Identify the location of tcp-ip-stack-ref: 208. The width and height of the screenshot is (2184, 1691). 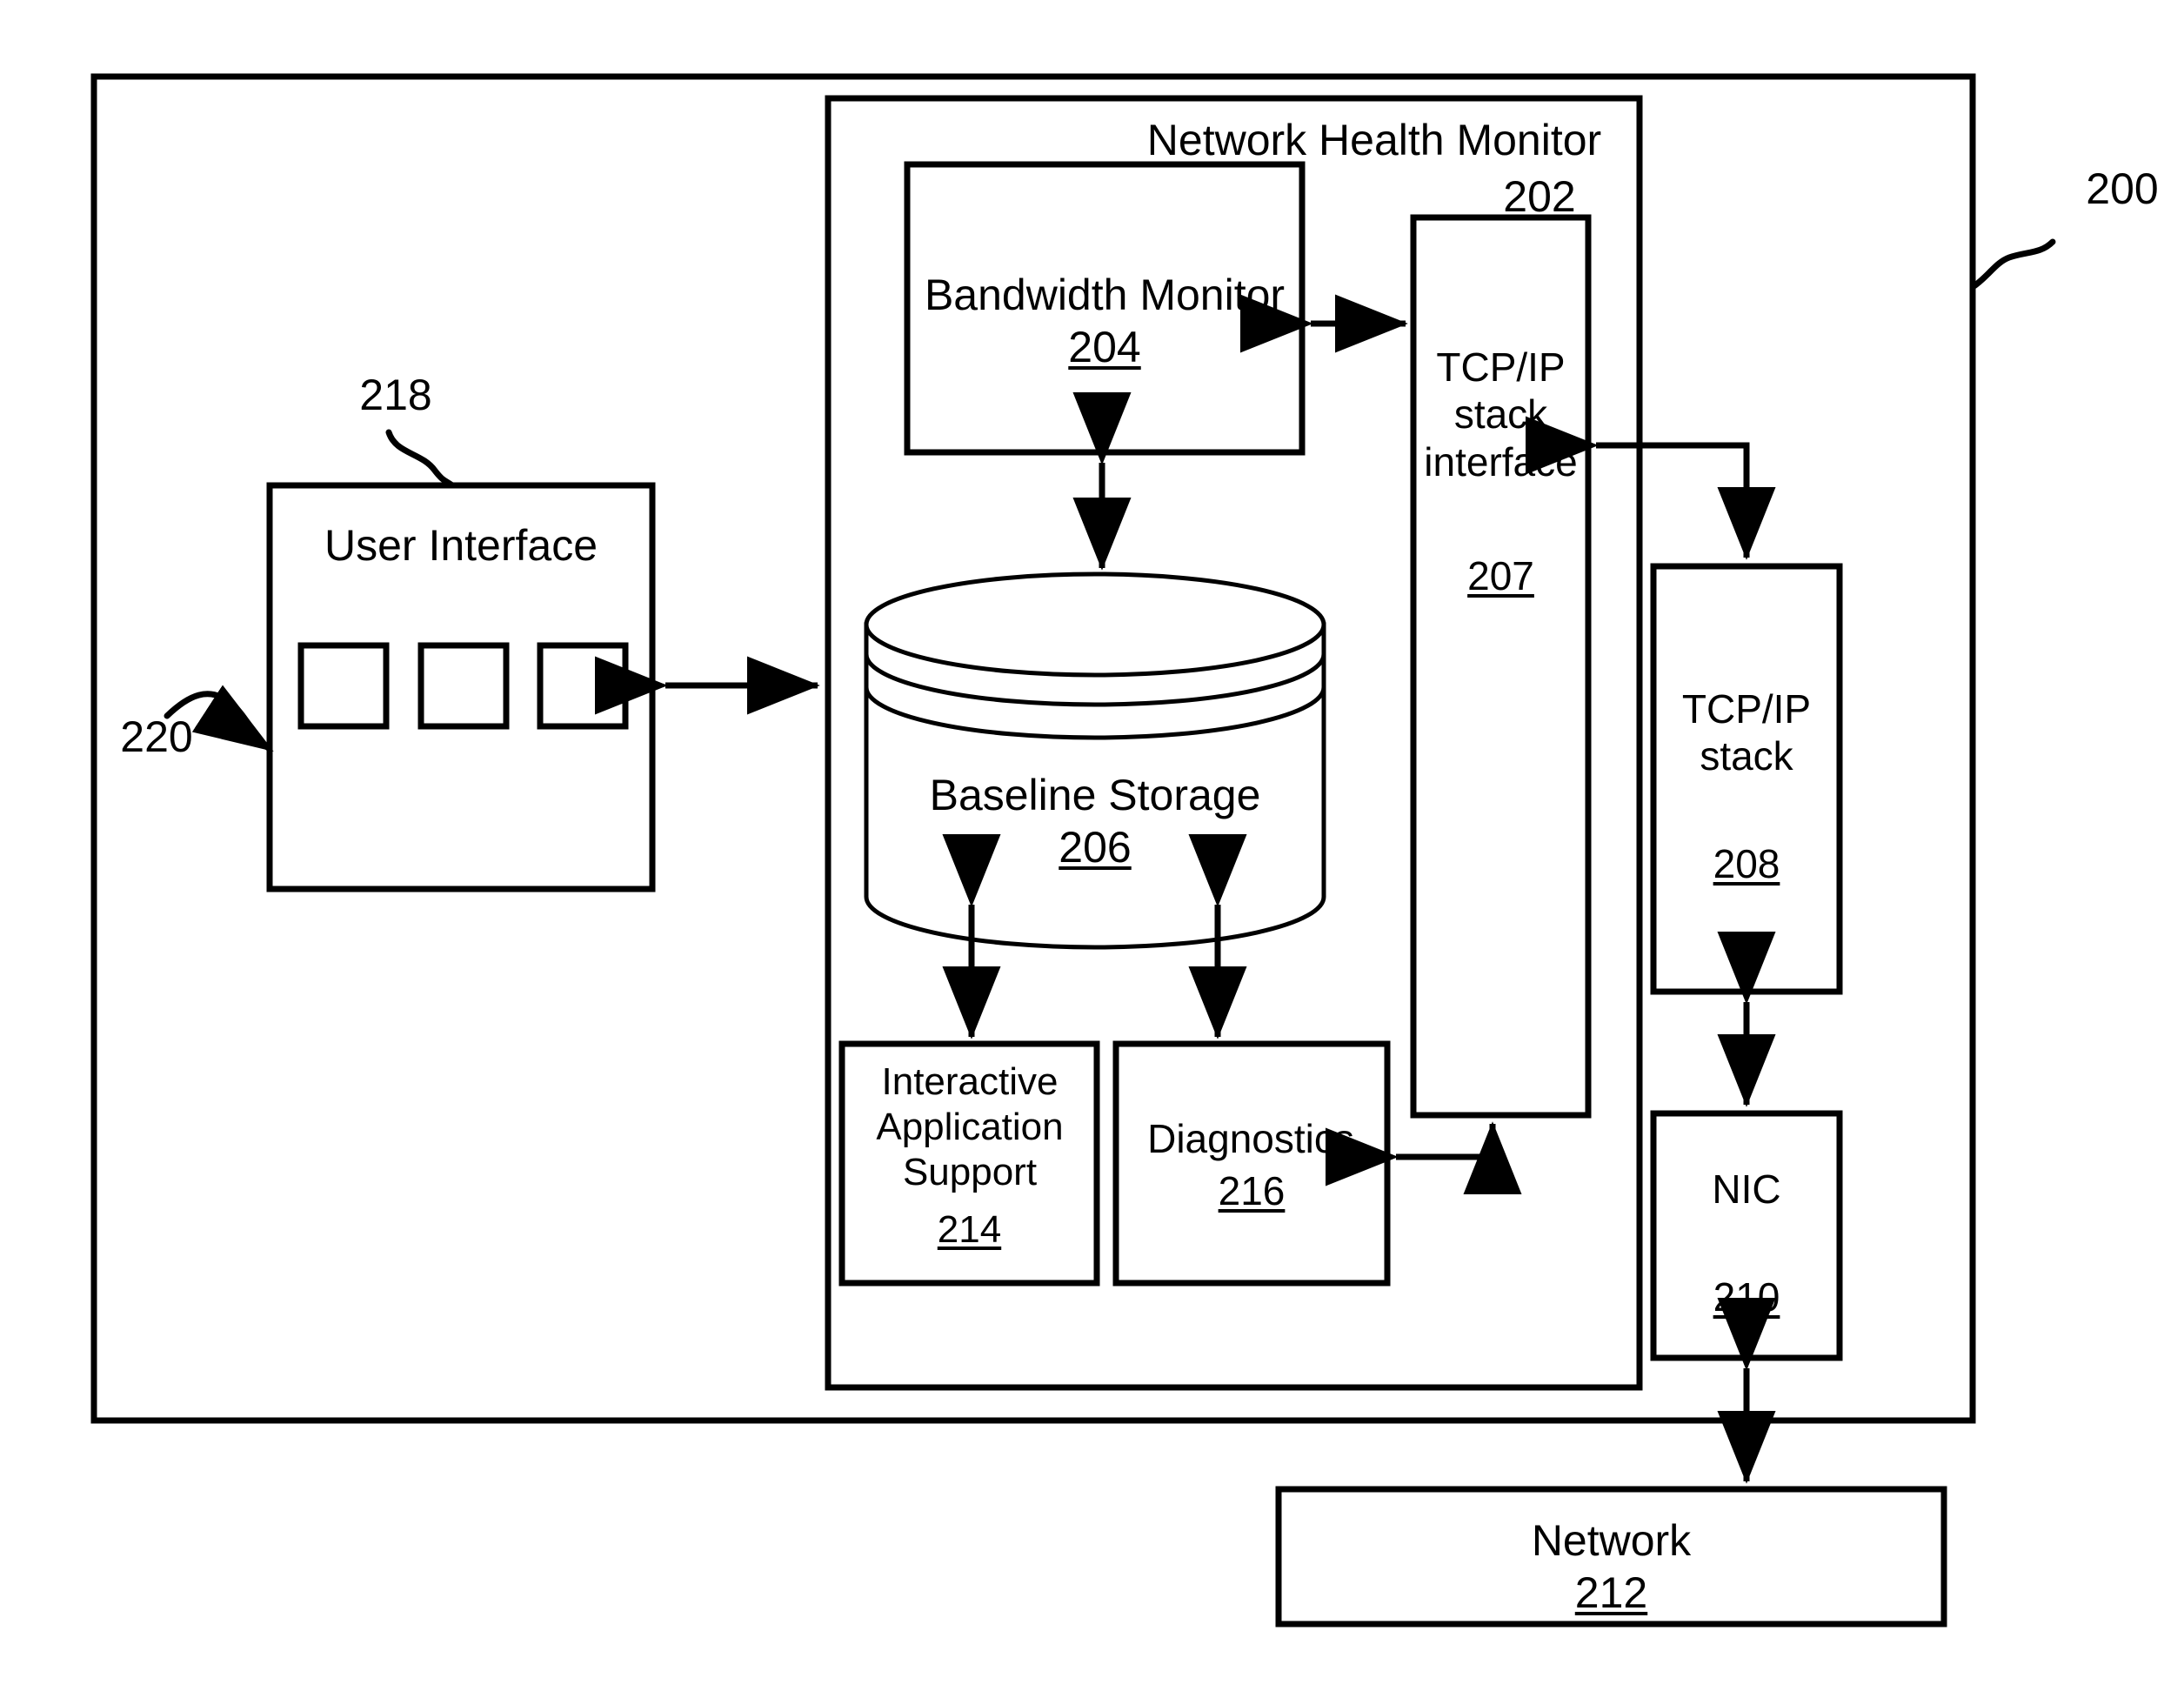
(1746, 864).